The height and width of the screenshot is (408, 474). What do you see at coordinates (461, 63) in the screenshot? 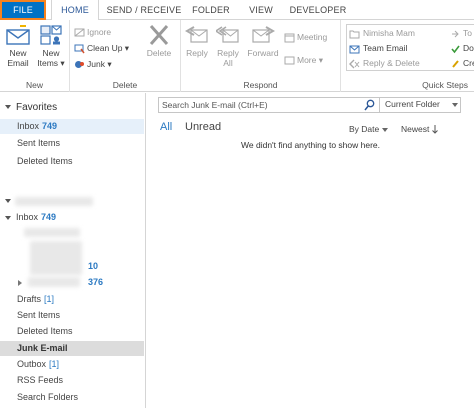
I see `quick-step-create-new: Crea` at bounding box center [461, 63].